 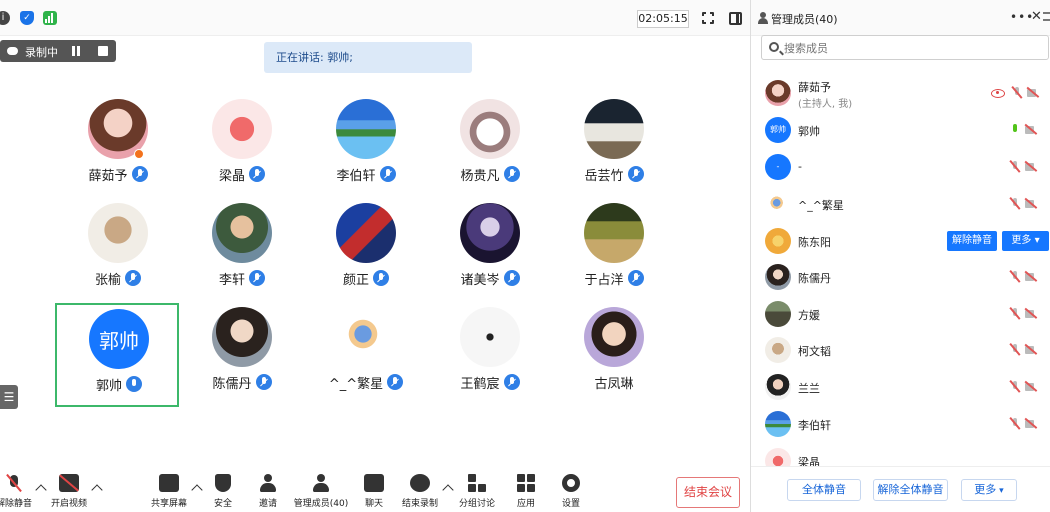 I want to click on footer-more-button: 更多, so click(x=989, y=490).